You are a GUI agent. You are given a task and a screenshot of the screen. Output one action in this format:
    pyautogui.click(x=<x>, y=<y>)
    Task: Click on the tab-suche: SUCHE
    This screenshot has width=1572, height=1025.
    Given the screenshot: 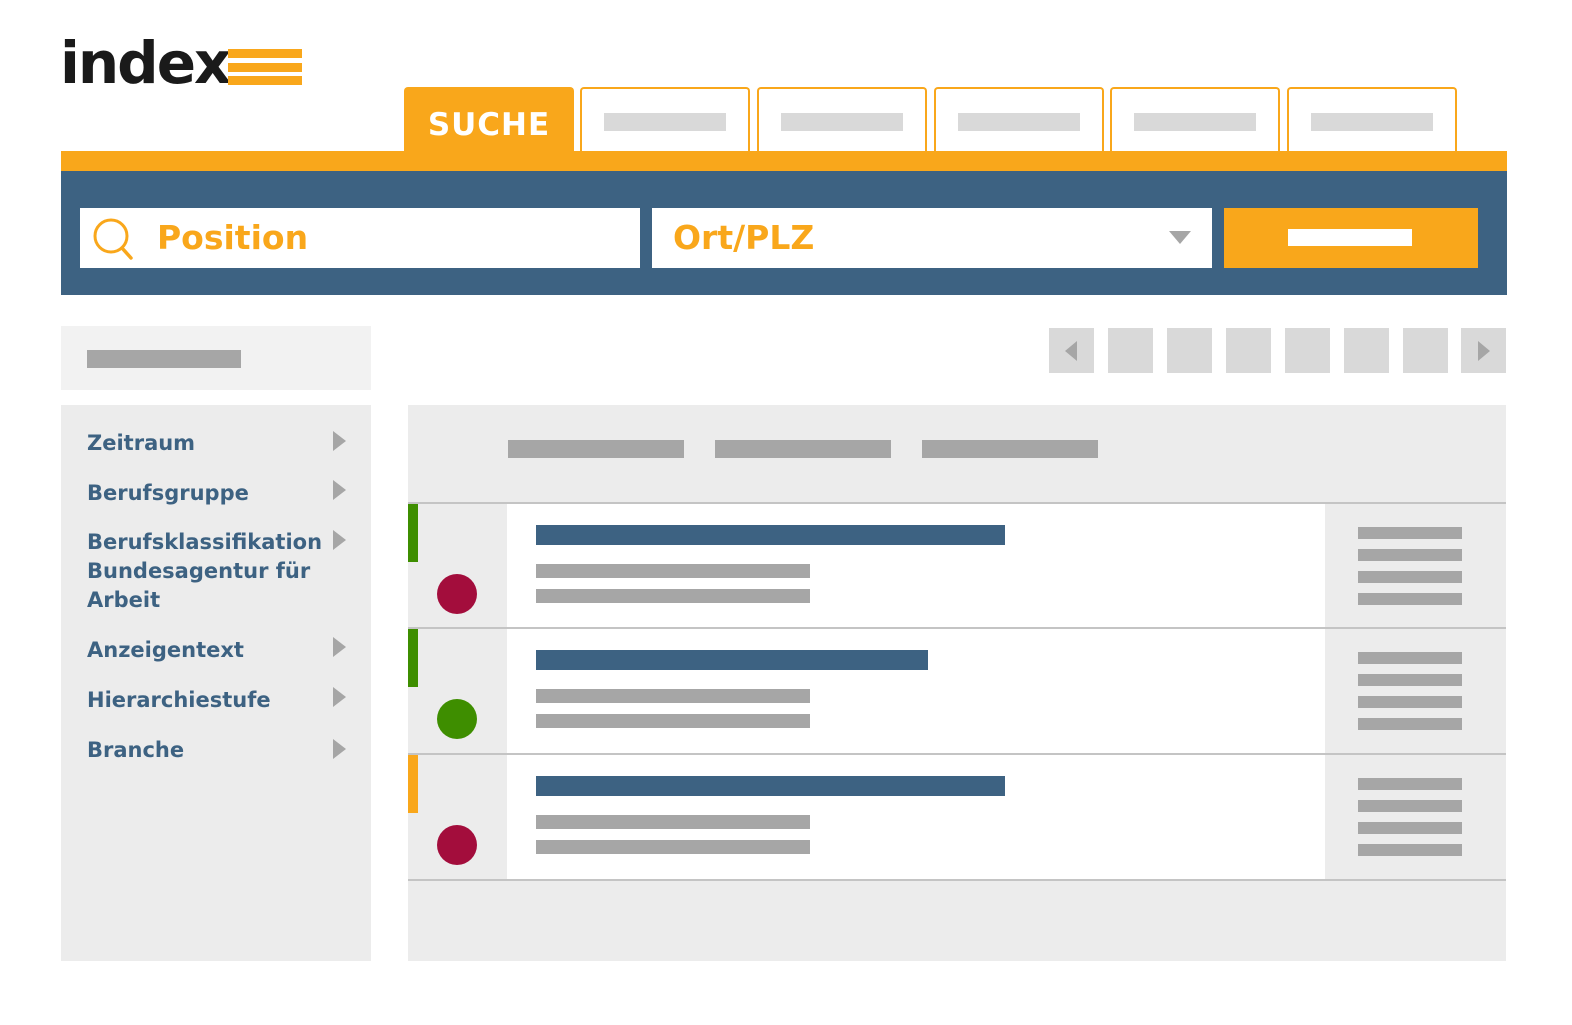 What is the action you would take?
    pyautogui.click(x=489, y=120)
    